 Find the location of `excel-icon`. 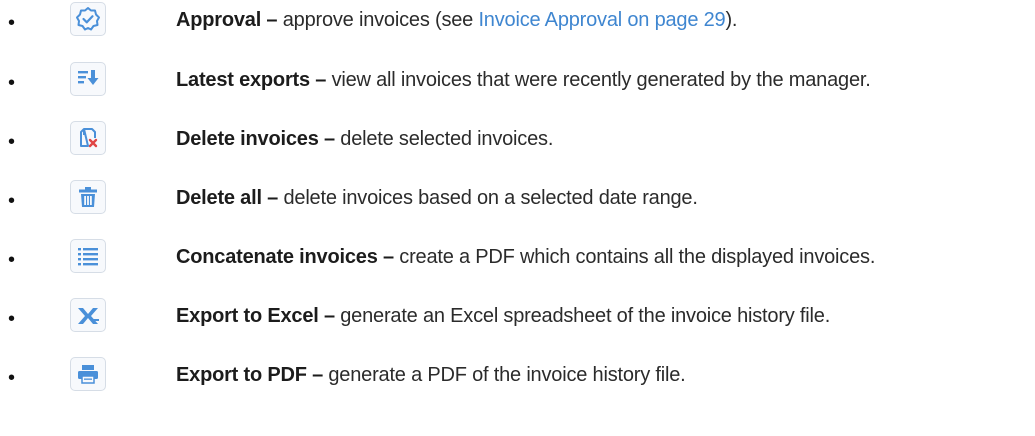

excel-icon is located at coordinates (88, 315).